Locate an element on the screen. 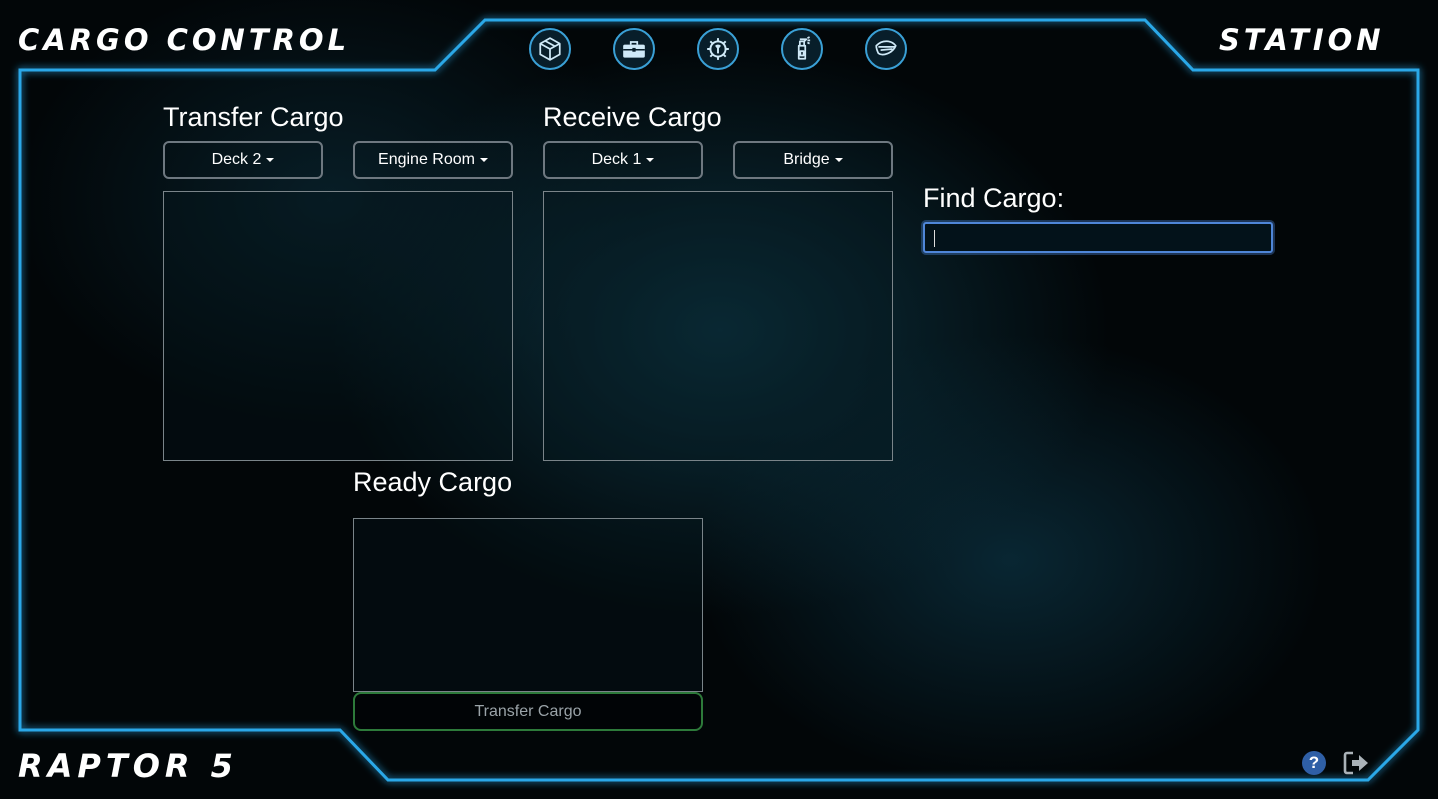 The image size is (1438, 799). ready-heading: Ready Cargo is located at coordinates (433, 482).